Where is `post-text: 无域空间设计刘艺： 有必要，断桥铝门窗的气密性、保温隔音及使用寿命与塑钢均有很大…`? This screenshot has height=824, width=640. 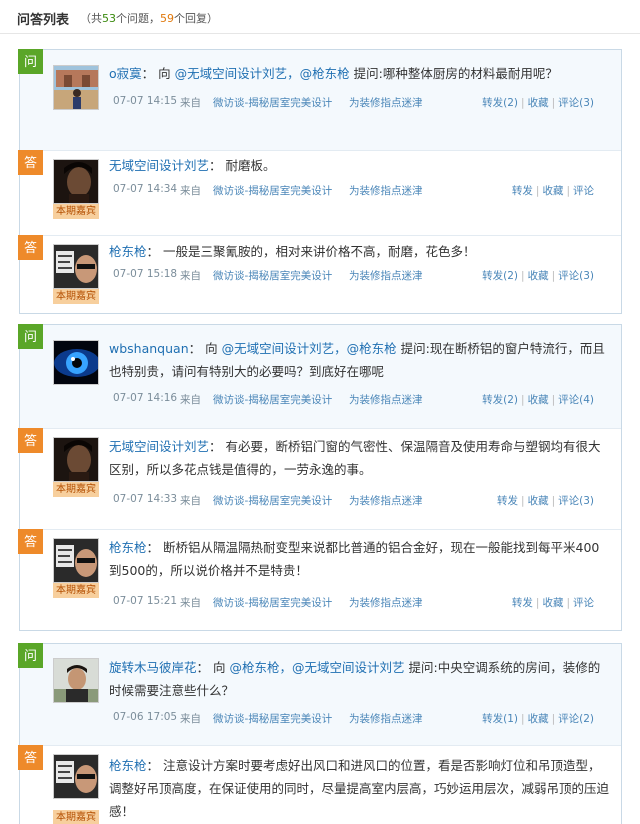 post-text: 无域空间设计刘艺： 有必要，断桥铝门窗的气密性、保温隔音及使用寿命与塑钢均有很大… is located at coordinates (355, 458).